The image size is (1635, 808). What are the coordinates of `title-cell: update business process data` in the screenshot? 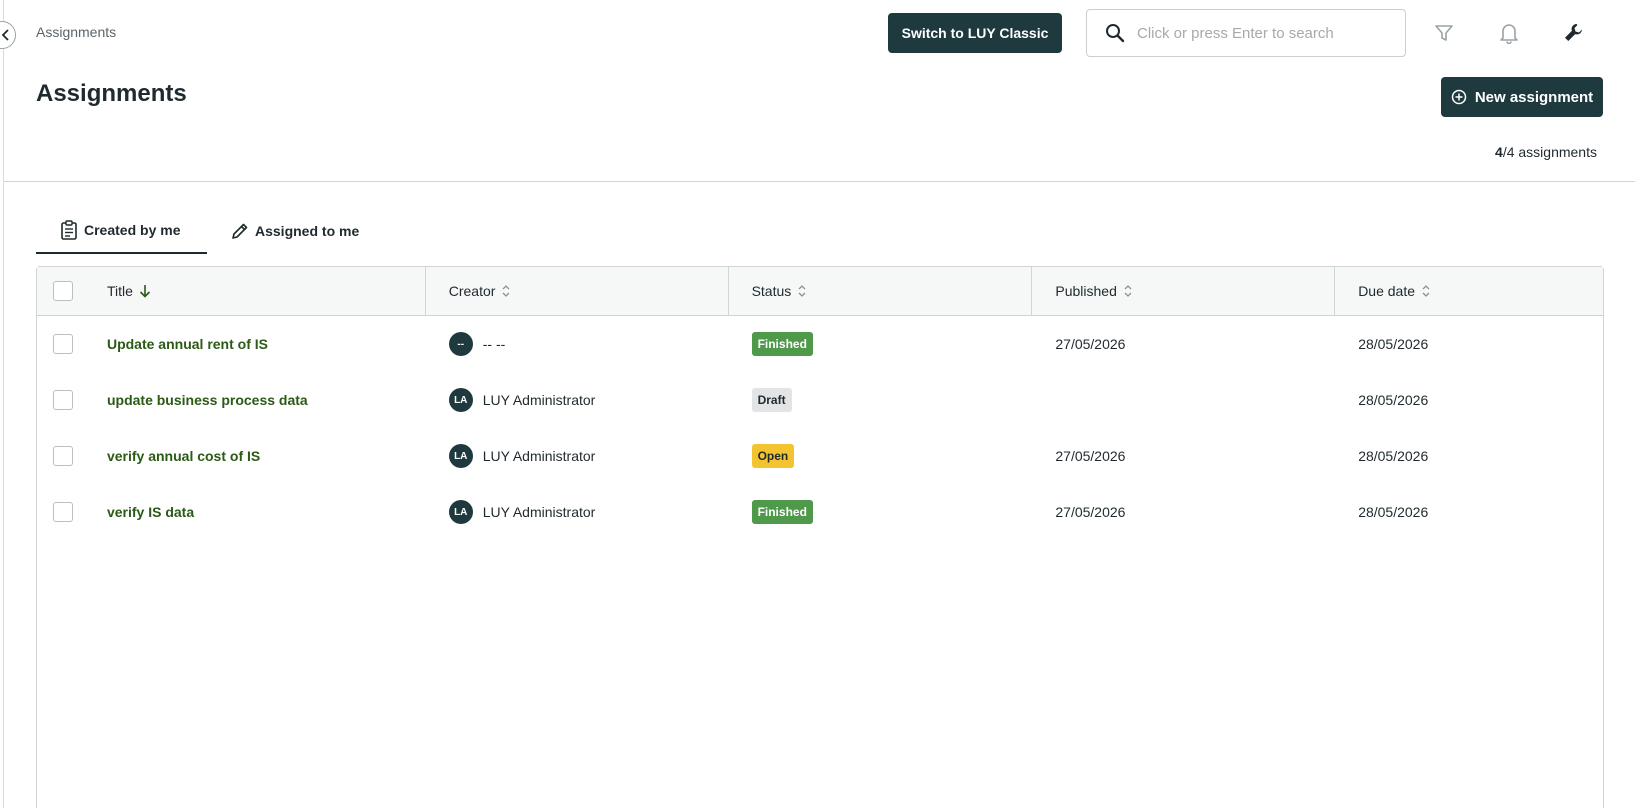 It's located at (257, 400).